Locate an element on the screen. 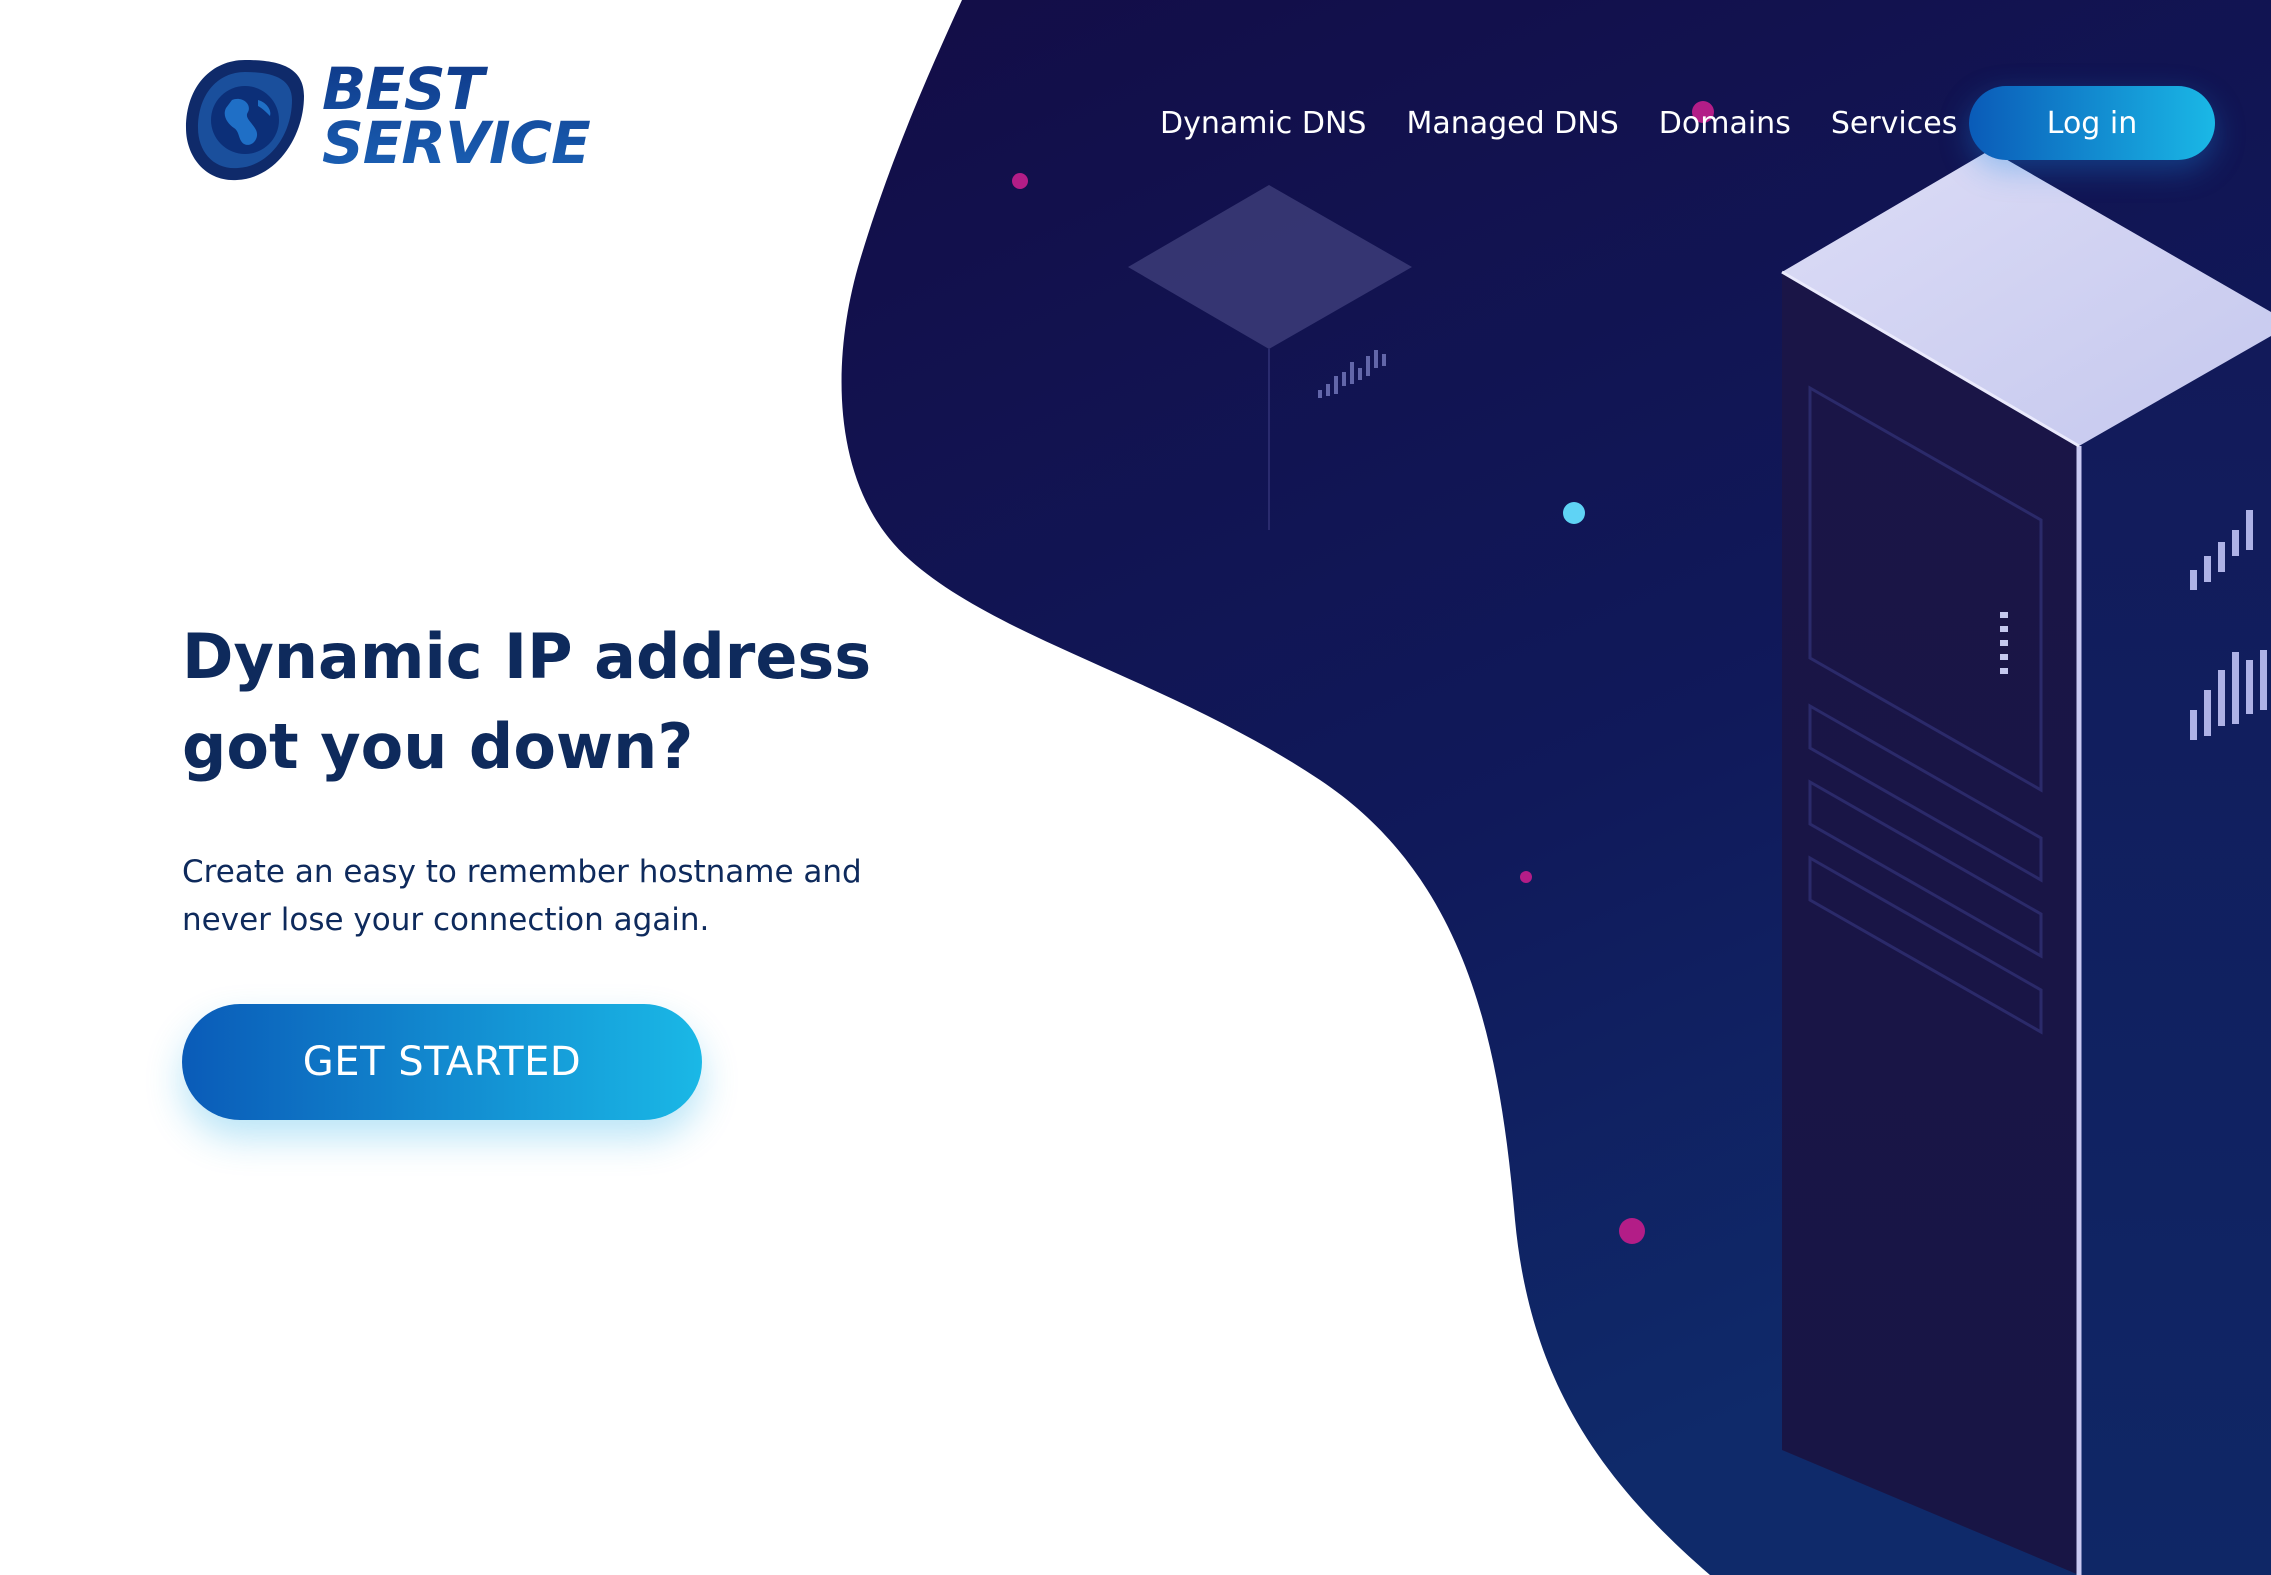  main-nav: Dynamic DNS Managed DNS Domains Services is located at coordinates (1578, 123).